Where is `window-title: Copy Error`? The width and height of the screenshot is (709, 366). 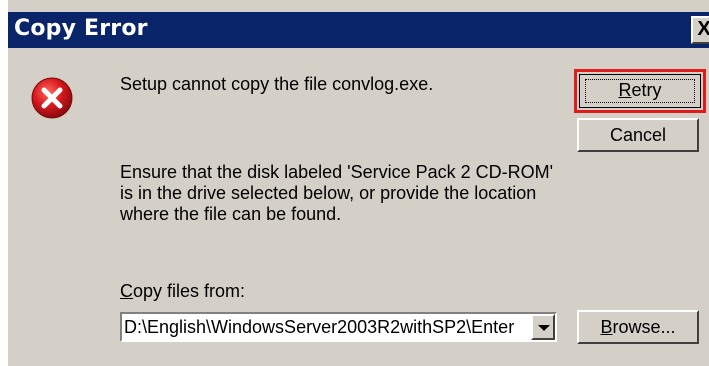 window-title: Copy Error is located at coordinates (81, 28).